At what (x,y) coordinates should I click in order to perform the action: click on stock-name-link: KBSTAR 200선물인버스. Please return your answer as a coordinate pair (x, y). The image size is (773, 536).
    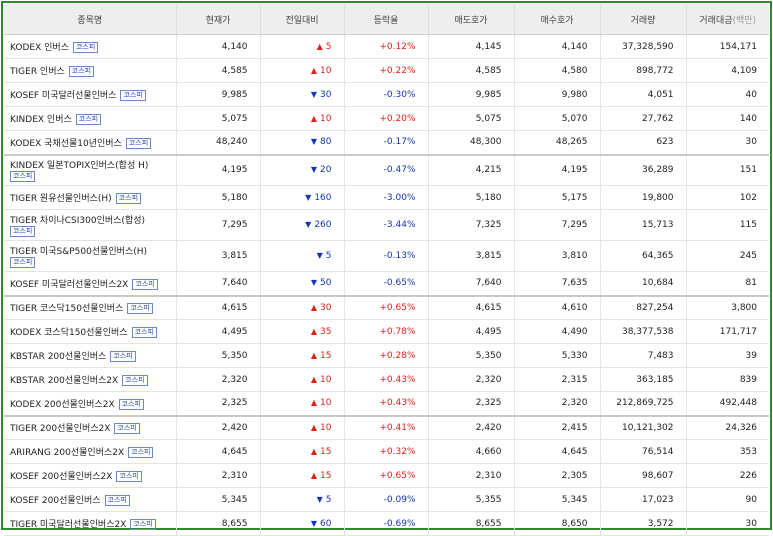
    Looking at the image, I should click on (58, 357).